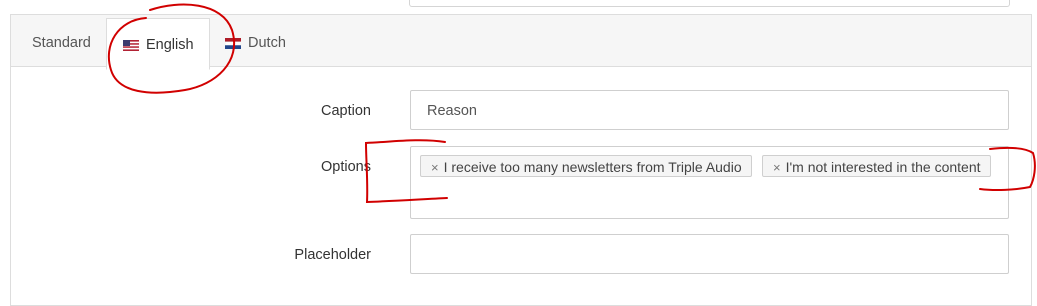 The height and width of the screenshot is (306, 1037). I want to click on placeholder-input, so click(709, 254).